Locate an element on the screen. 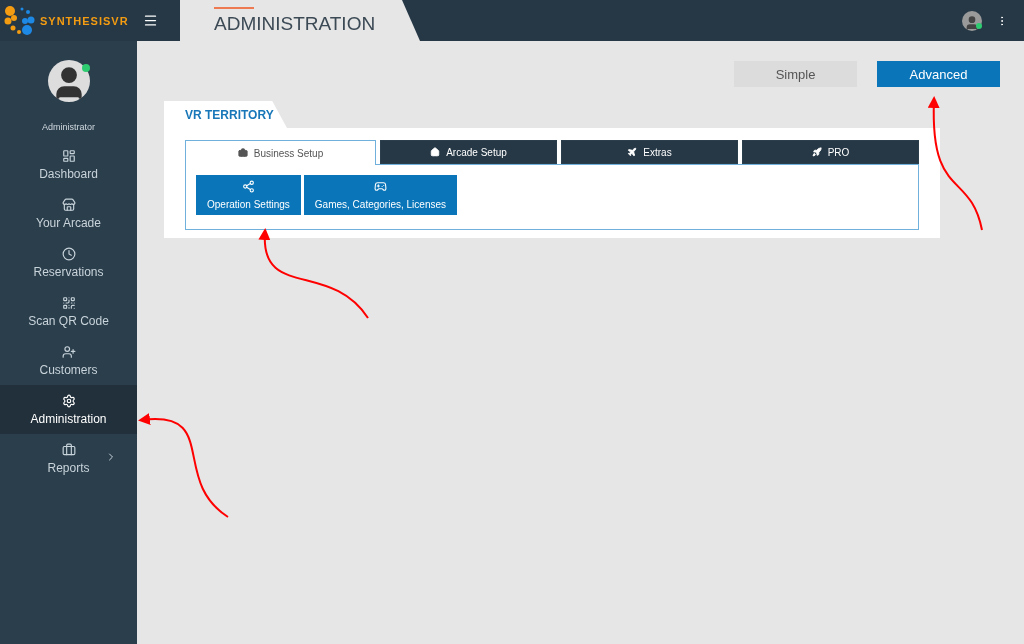 This screenshot has width=1024, height=644. rocket-icon is located at coordinates (816, 152).